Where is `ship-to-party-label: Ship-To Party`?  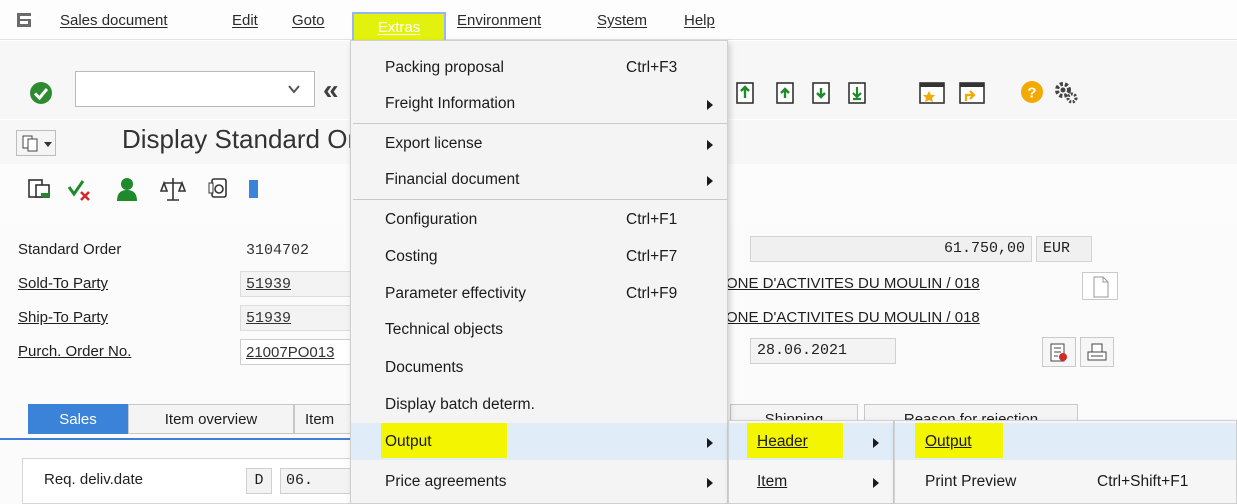
ship-to-party-label: Ship-To Party is located at coordinates (63, 318).